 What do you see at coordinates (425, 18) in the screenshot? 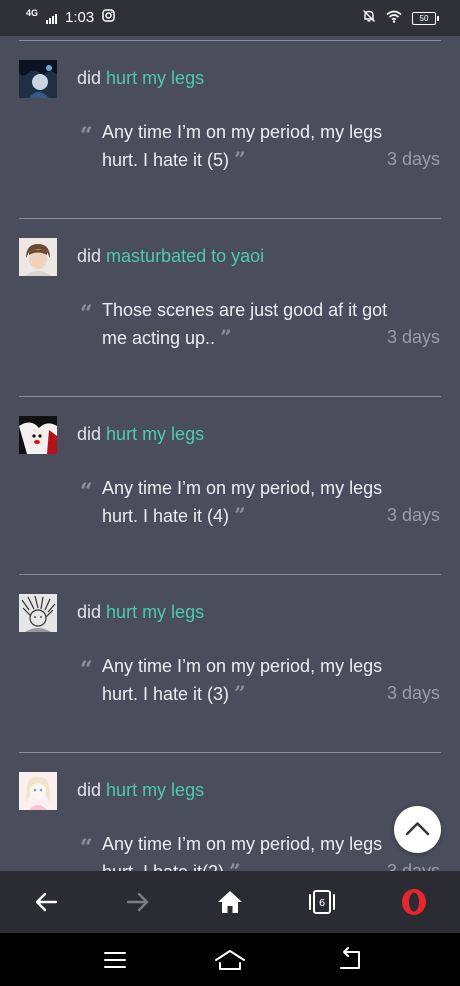
I see `battery-icon: 50` at bounding box center [425, 18].